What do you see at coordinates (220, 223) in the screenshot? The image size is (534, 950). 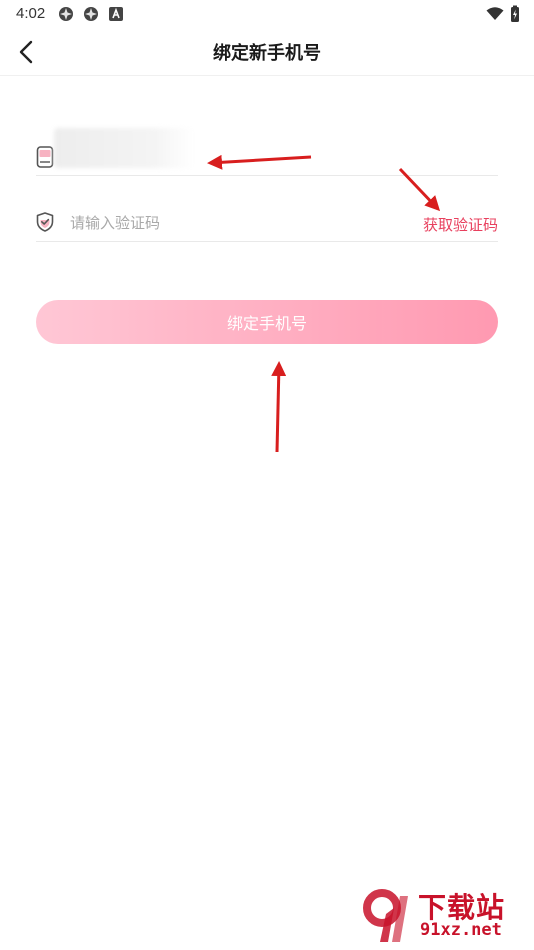 I see `verification-code-input` at bounding box center [220, 223].